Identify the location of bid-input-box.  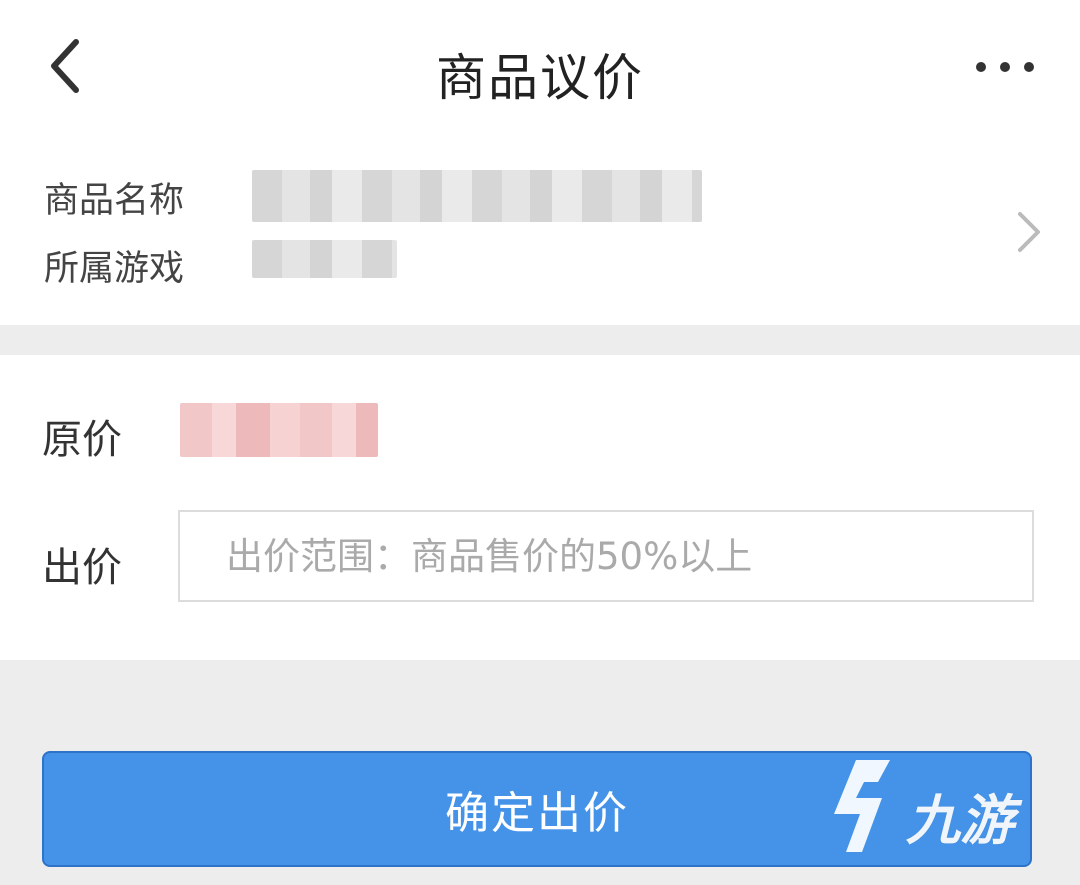
(606, 556).